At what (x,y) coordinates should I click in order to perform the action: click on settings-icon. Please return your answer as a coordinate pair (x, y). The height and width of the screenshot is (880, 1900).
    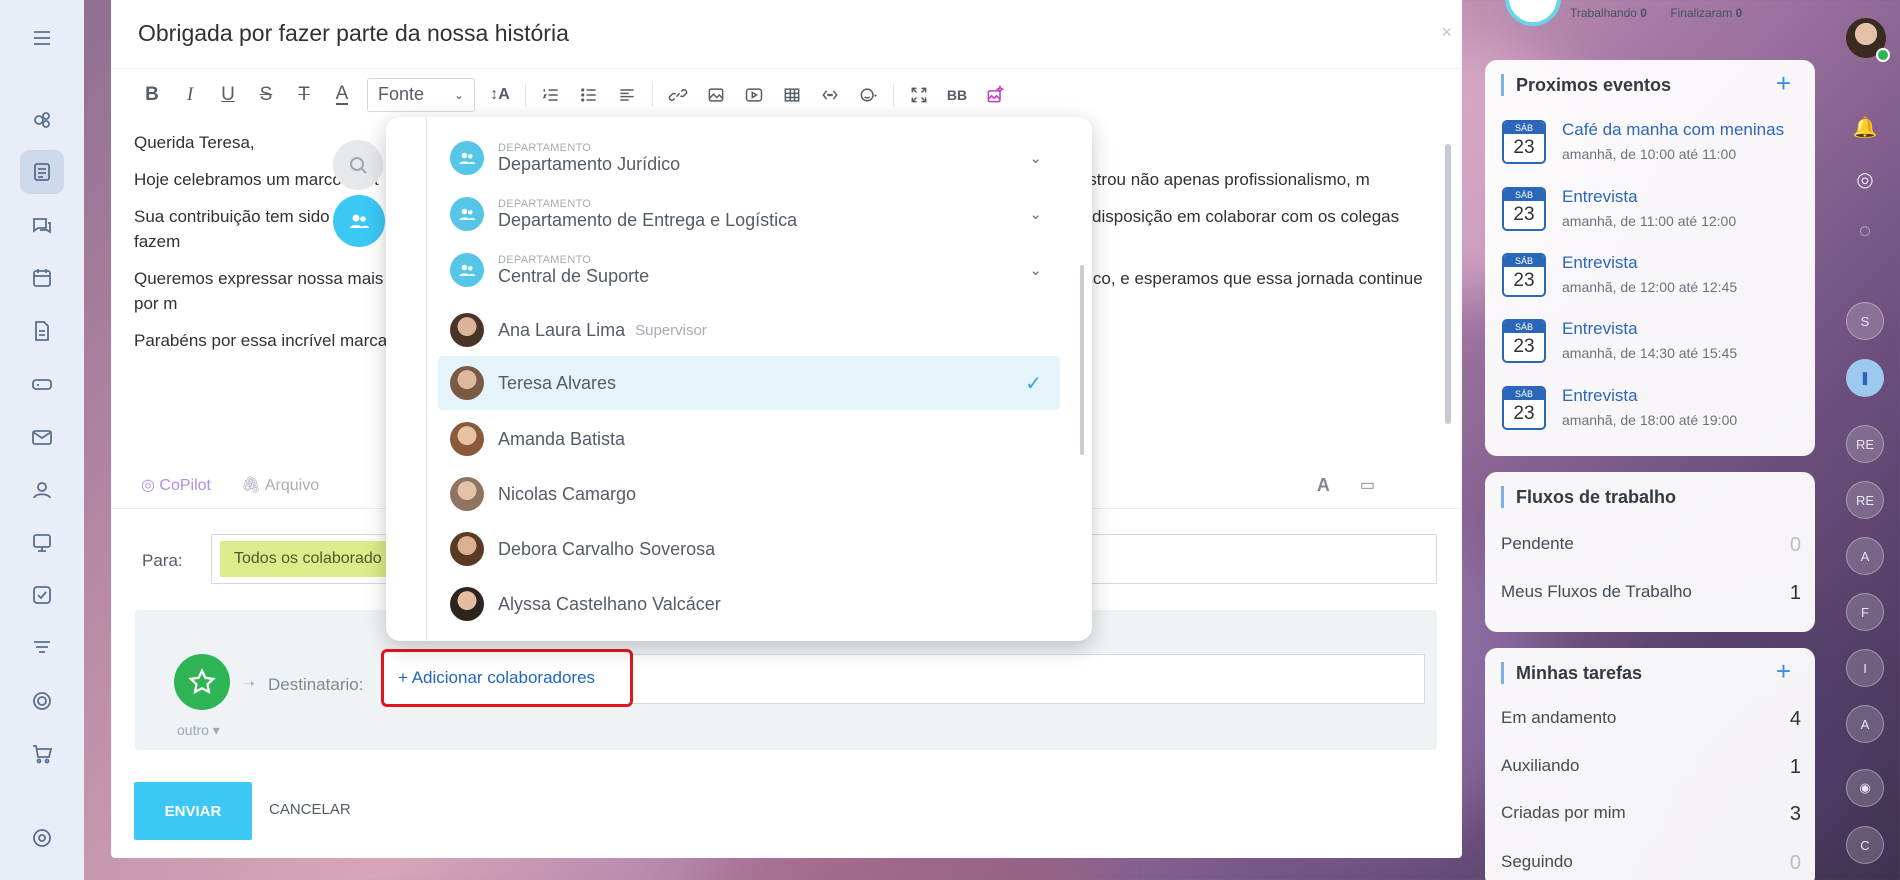
    Looking at the image, I should click on (42, 838).